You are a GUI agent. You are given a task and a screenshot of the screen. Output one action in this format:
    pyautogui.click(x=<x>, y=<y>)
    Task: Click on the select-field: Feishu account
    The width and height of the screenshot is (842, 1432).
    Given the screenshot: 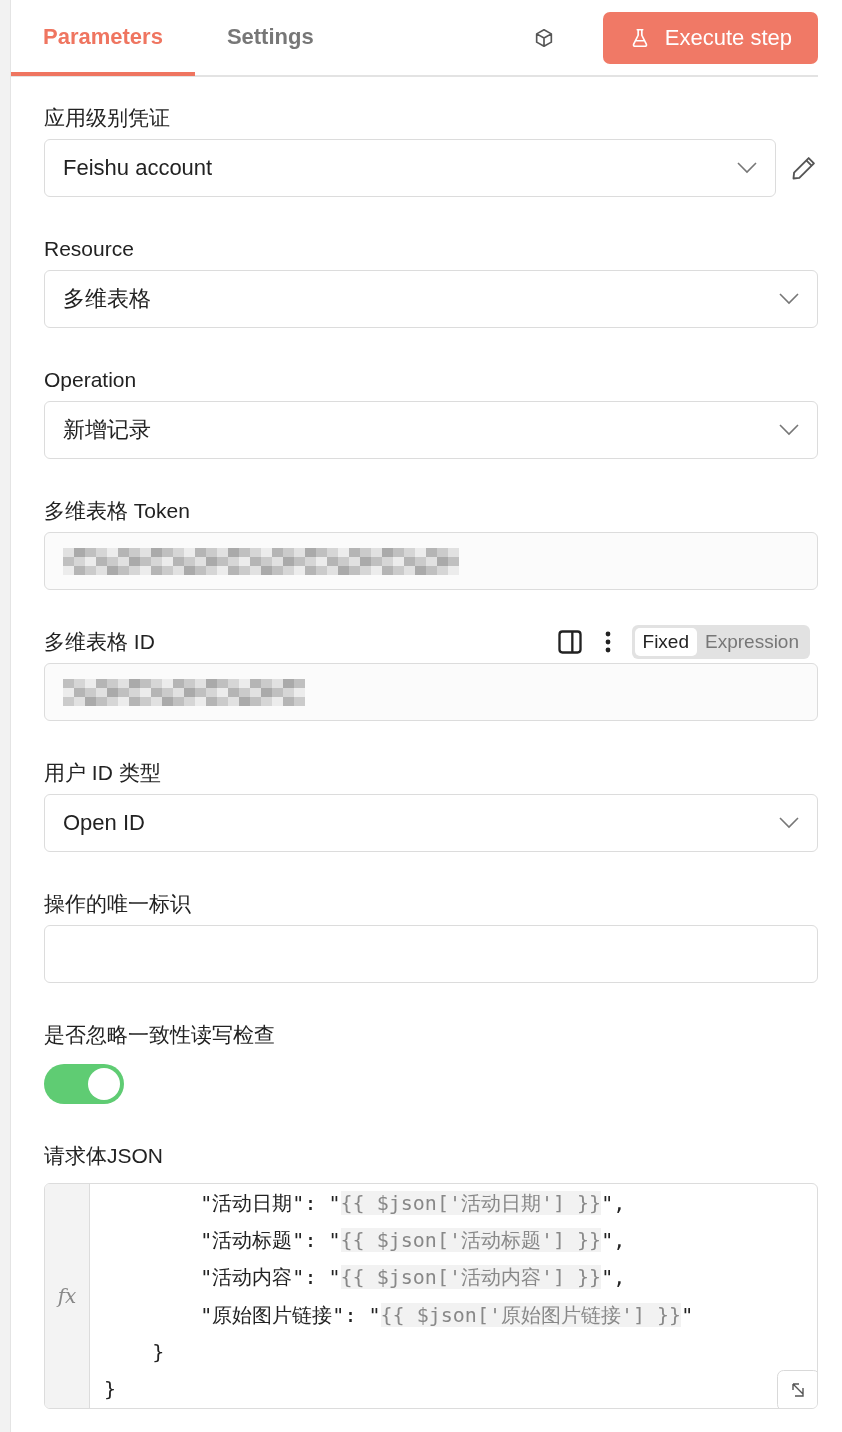 What is the action you would take?
    pyautogui.click(x=410, y=168)
    